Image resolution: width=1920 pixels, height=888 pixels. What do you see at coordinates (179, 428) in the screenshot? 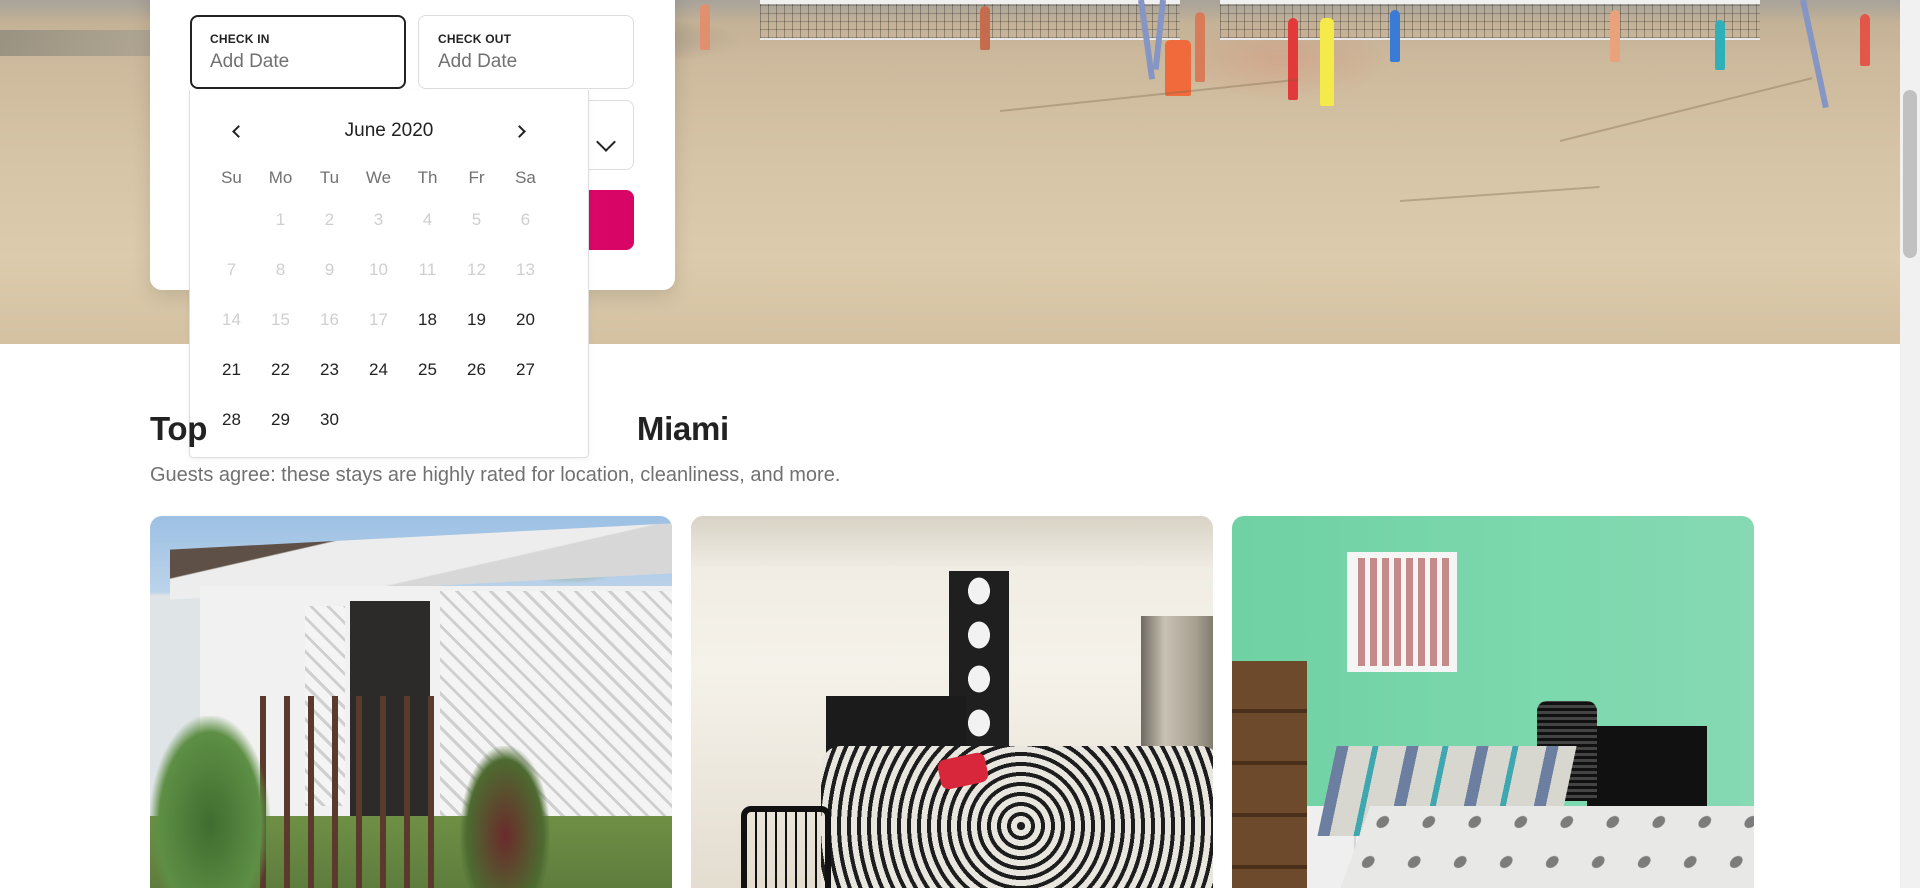
I see `section-title-start: Top` at bounding box center [179, 428].